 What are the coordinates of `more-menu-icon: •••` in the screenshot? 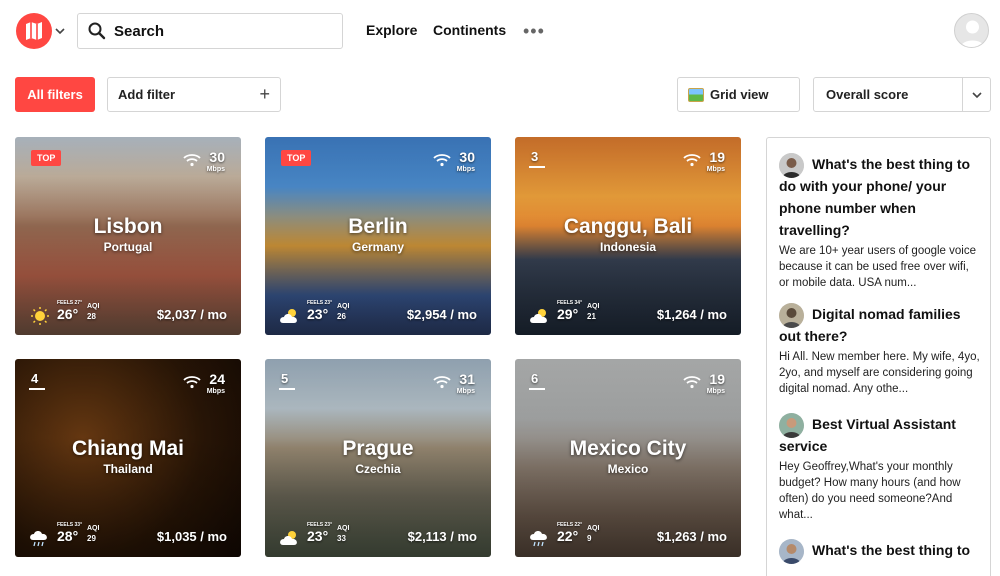 It's located at (534, 31).